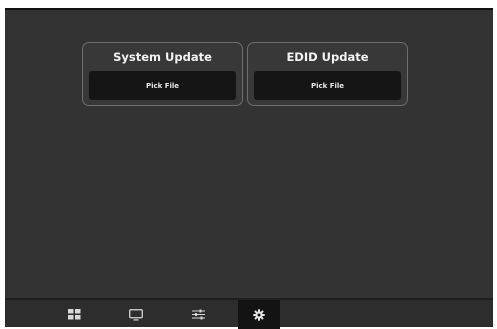  I want to click on nav-tab-settings-sliders, so click(198, 314).